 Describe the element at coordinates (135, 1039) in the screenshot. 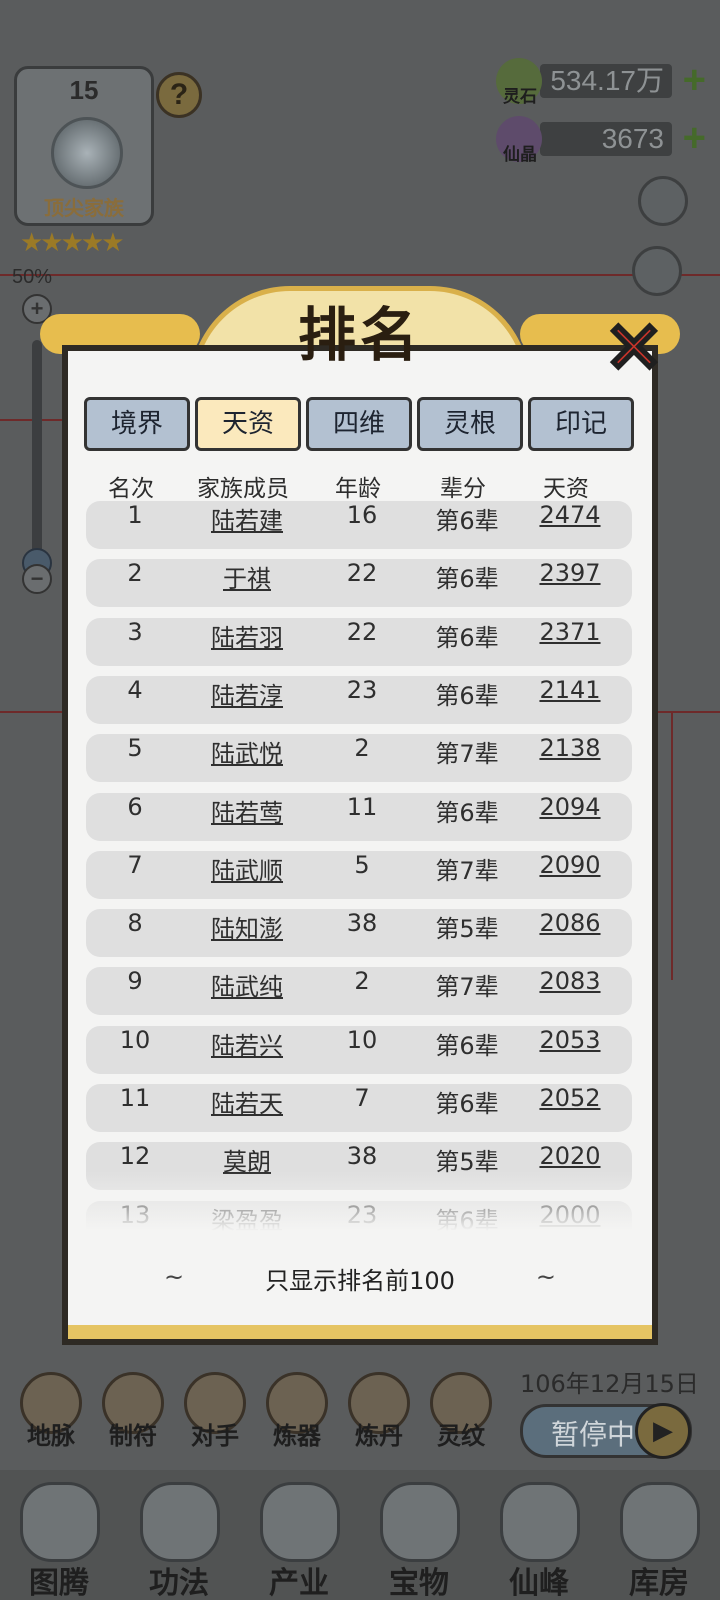

I see `cell-rank: 10` at that location.